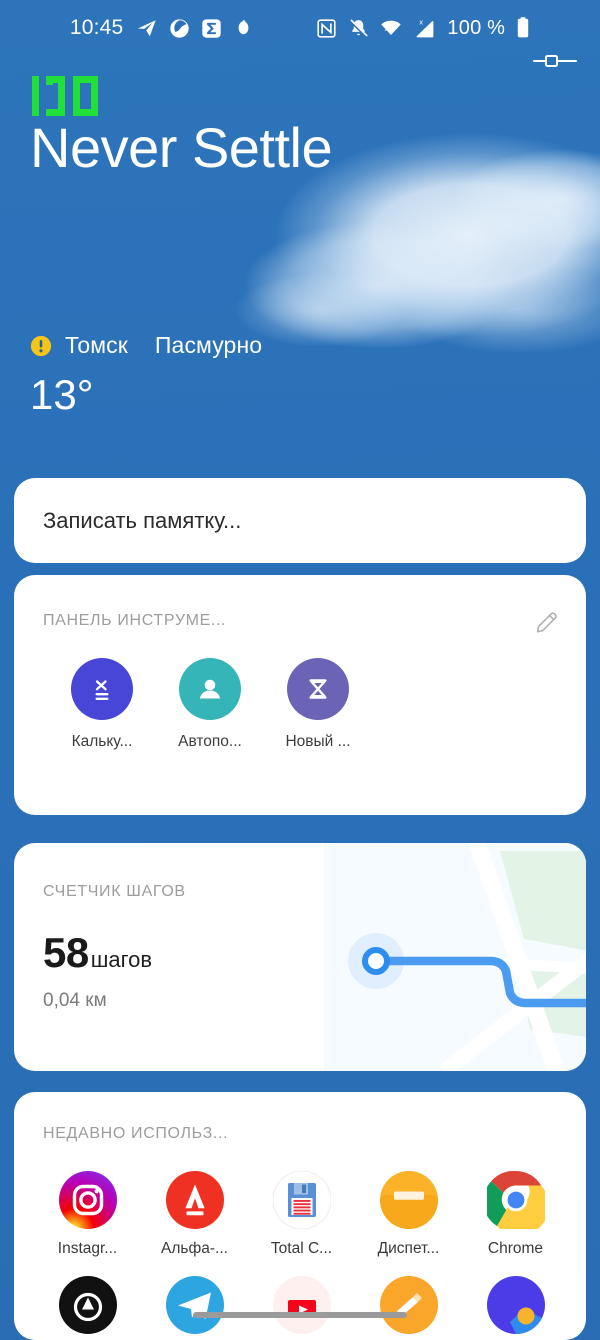 The width and height of the screenshot is (600, 1340). What do you see at coordinates (523, 28) in the screenshot?
I see `battery-icon` at bounding box center [523, 28].